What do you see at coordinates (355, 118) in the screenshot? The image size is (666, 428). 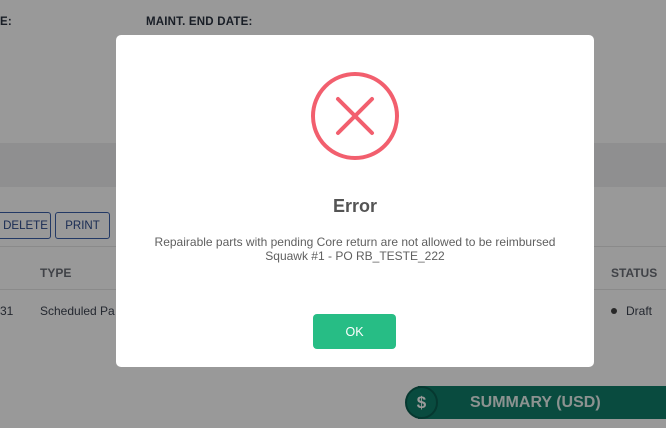 I see `error-x-icon` at bounding box center [355, 118].